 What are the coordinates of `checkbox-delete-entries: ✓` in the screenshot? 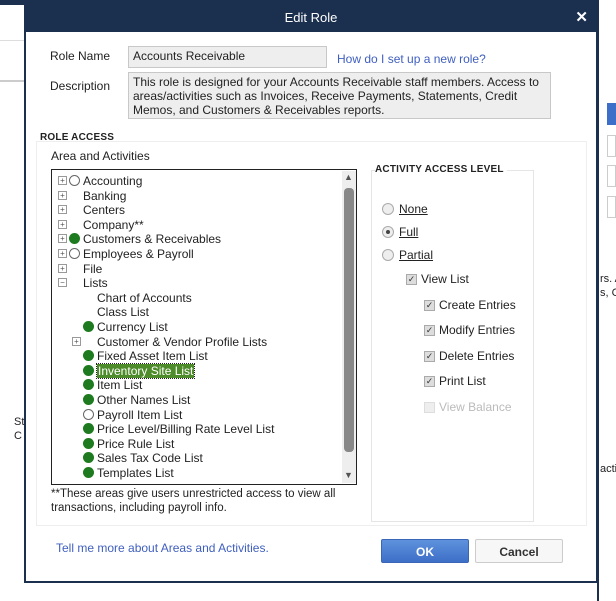 It's located at (429, 356).